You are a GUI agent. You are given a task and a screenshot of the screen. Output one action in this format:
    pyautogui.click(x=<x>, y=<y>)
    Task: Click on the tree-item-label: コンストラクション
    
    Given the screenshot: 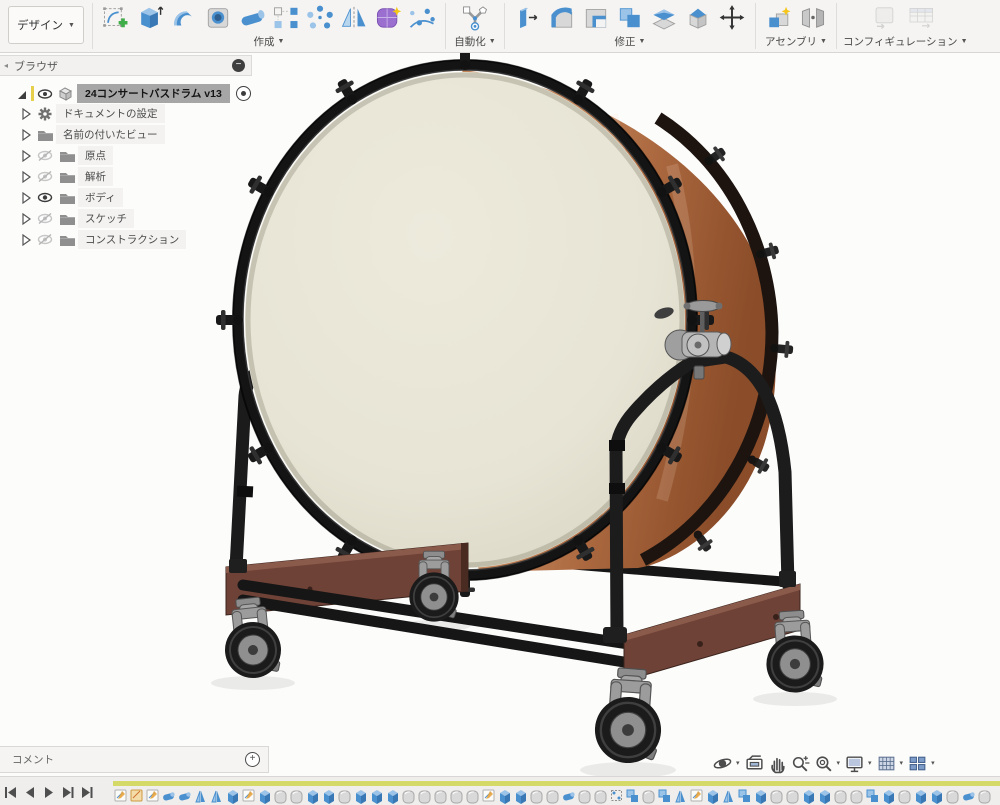 What is the action you would take?
    pyautogui.click(x=132, y=239)
    